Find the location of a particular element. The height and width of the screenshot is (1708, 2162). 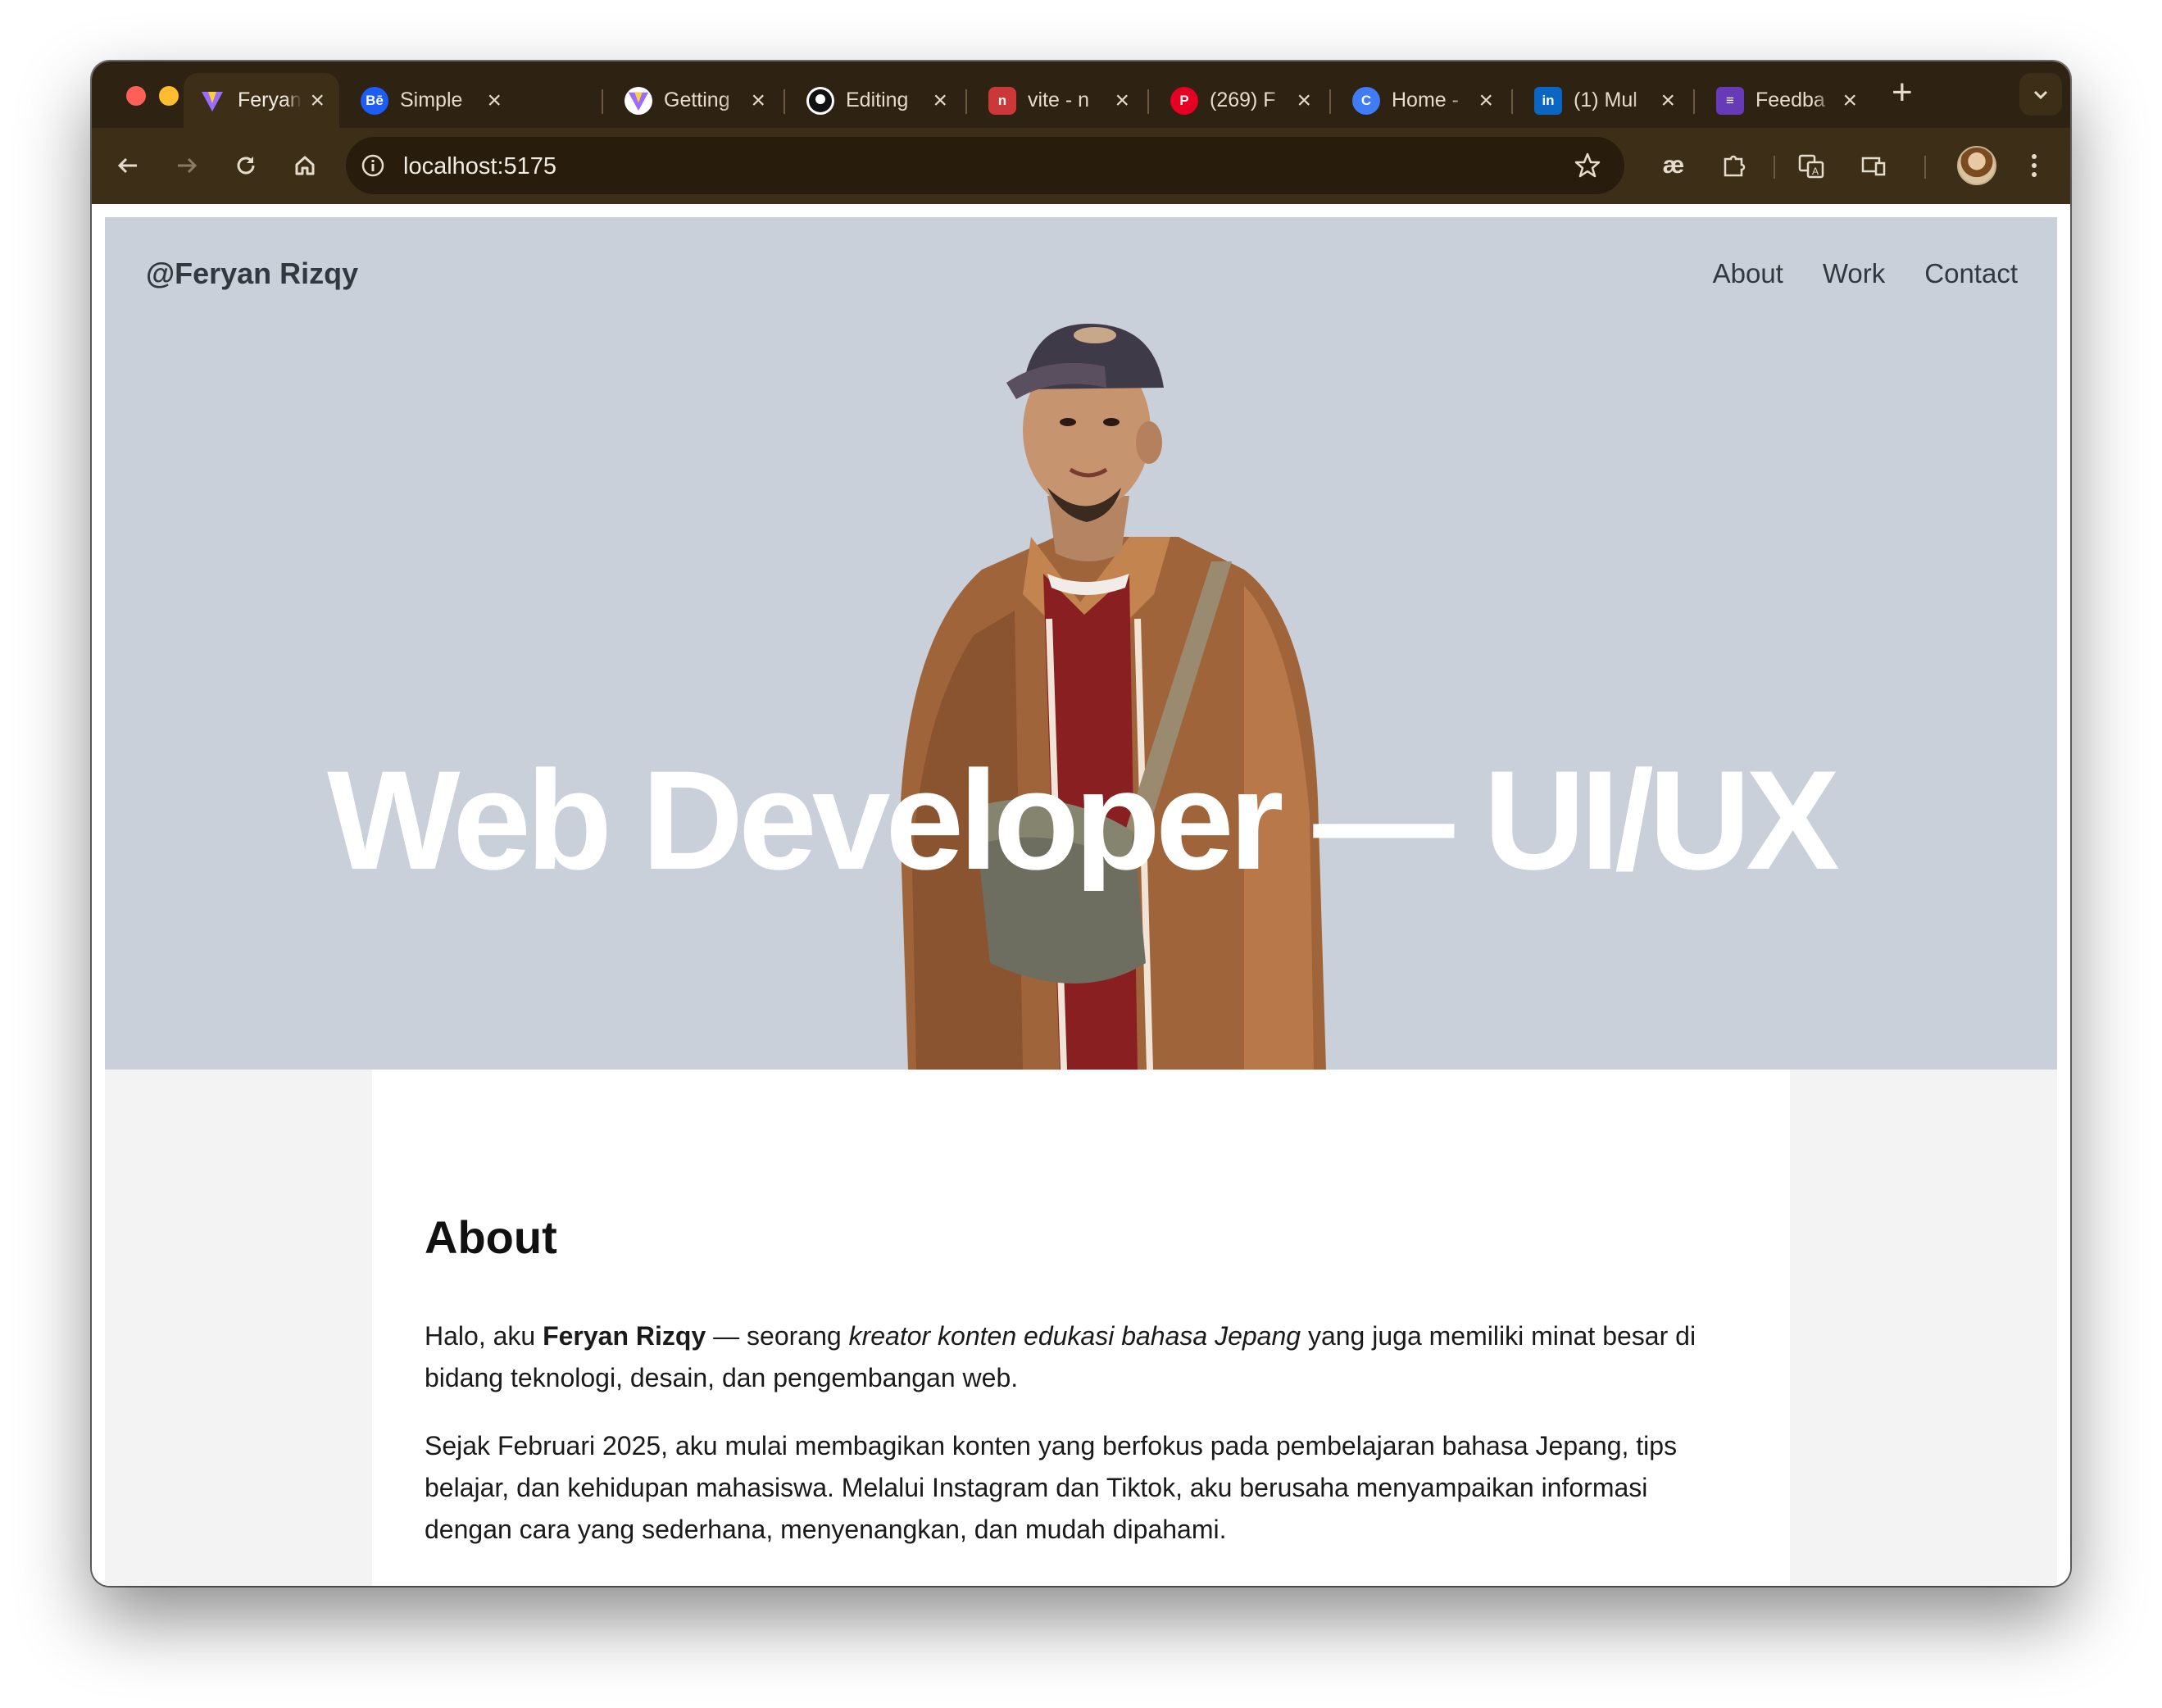

arrow-right-icon is located at coordinates (188, 165).